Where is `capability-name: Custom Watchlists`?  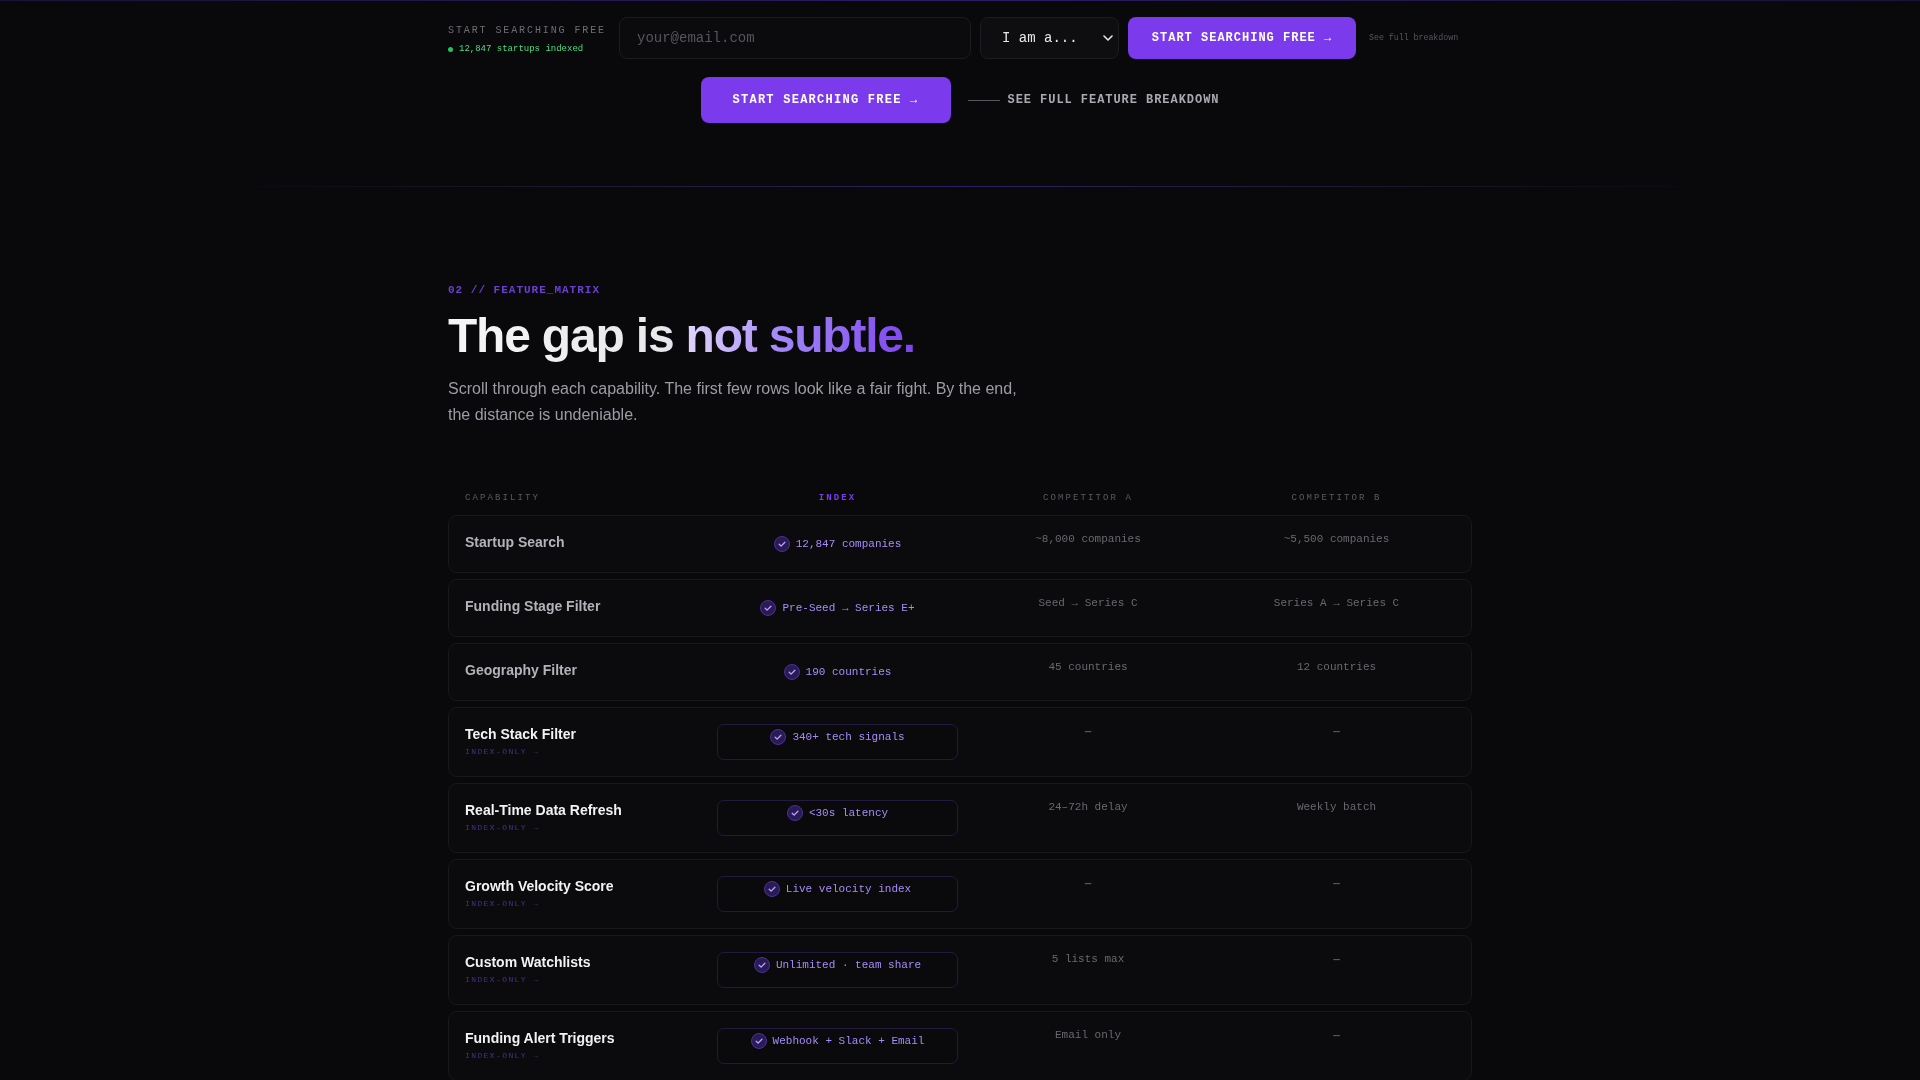 capability-name: Custom Watchlists is located at coordinates (528, 962).